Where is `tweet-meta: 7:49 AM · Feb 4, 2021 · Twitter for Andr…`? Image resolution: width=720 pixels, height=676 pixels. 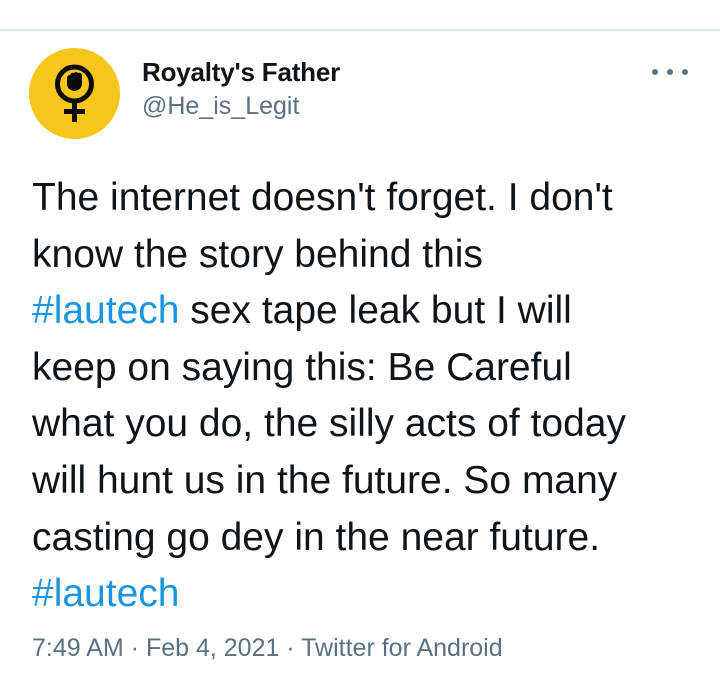
tweet-meta: 7:49 AM · Feb 4, 2021 · Twitter for Andr… is located at coordinates (267, 648).